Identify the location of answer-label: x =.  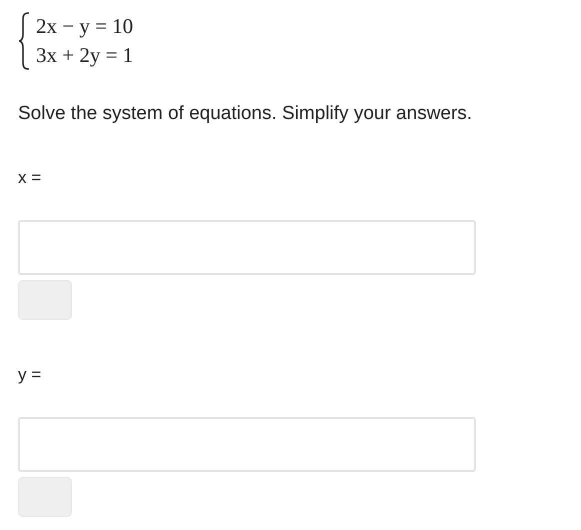
(30, 178).